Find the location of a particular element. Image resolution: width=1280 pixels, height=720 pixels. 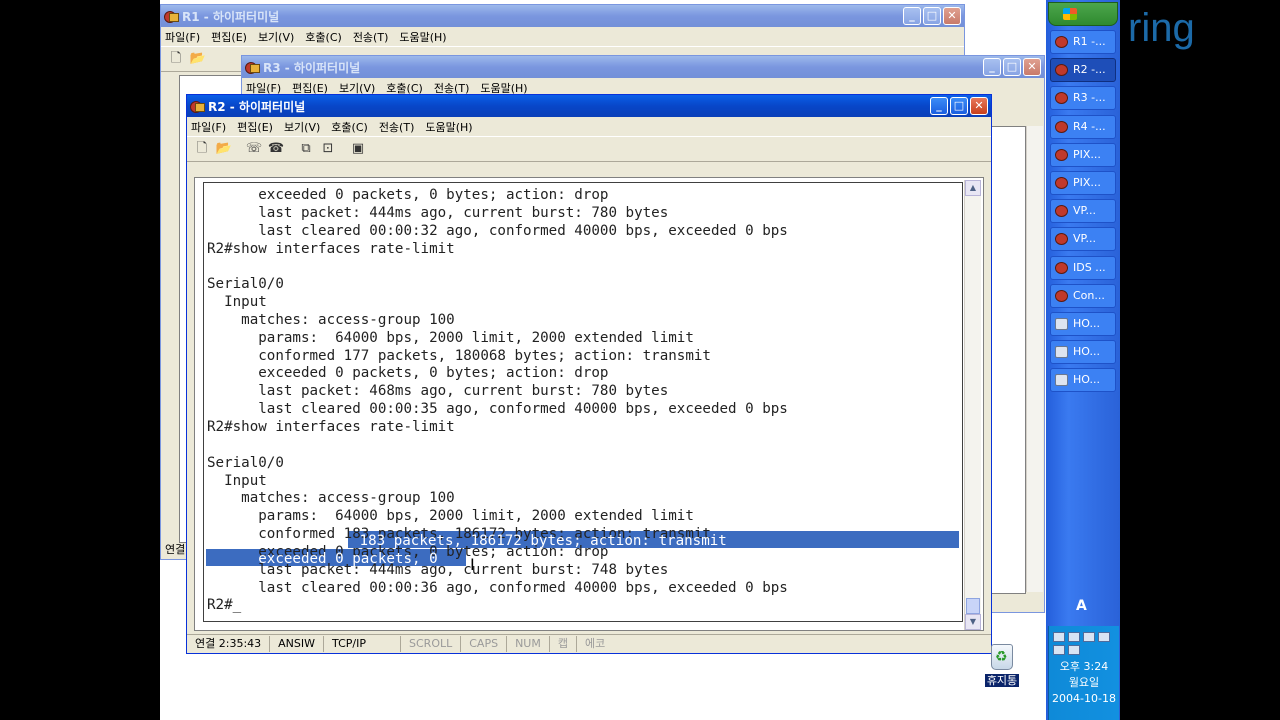

desktop-background-text: ring is located at coordinates (1161, 28).